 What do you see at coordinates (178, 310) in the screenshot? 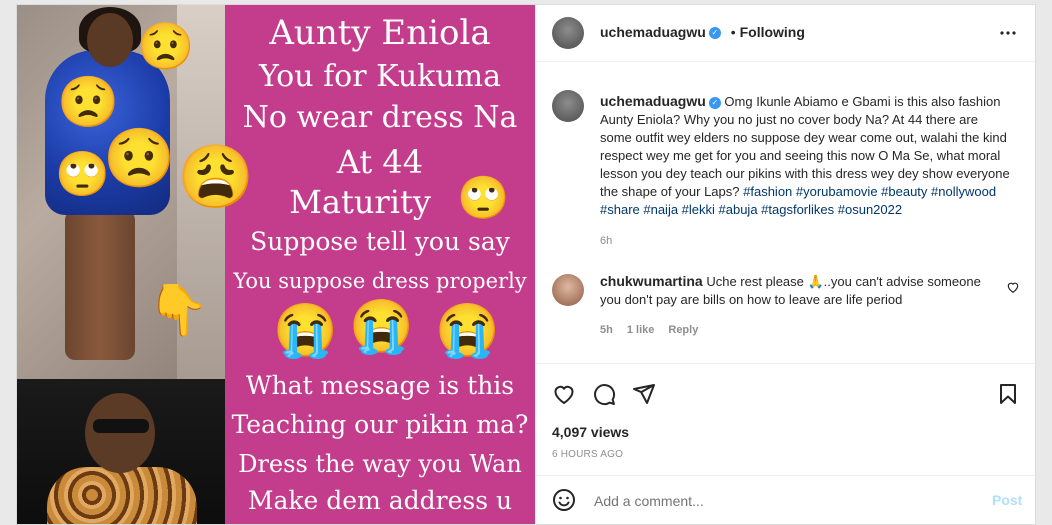
I see `point-down-emoji: 👇` at bounding box center [178, 310].